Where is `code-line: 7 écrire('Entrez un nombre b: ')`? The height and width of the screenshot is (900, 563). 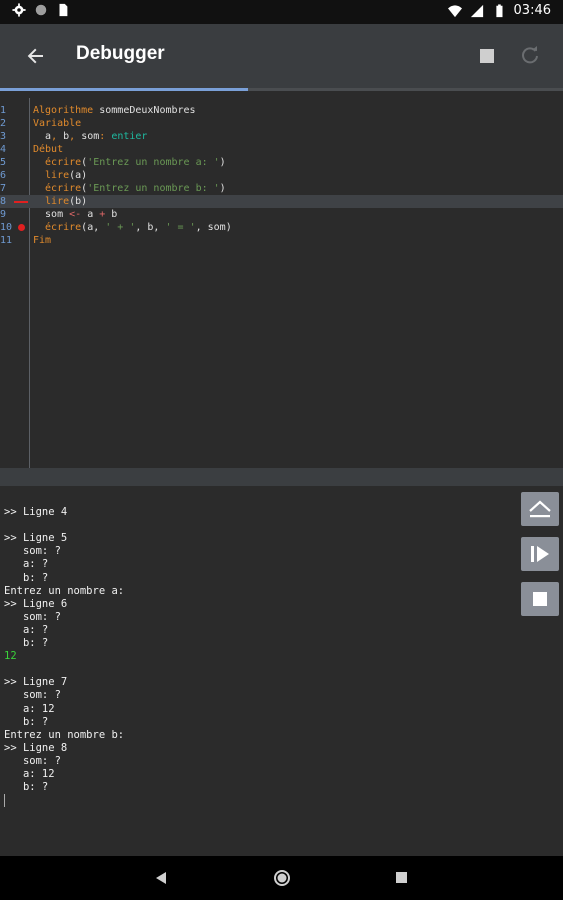 code-line: 7 écrire('Entrez un nombre b: ') is located at coordinates (281, 188).